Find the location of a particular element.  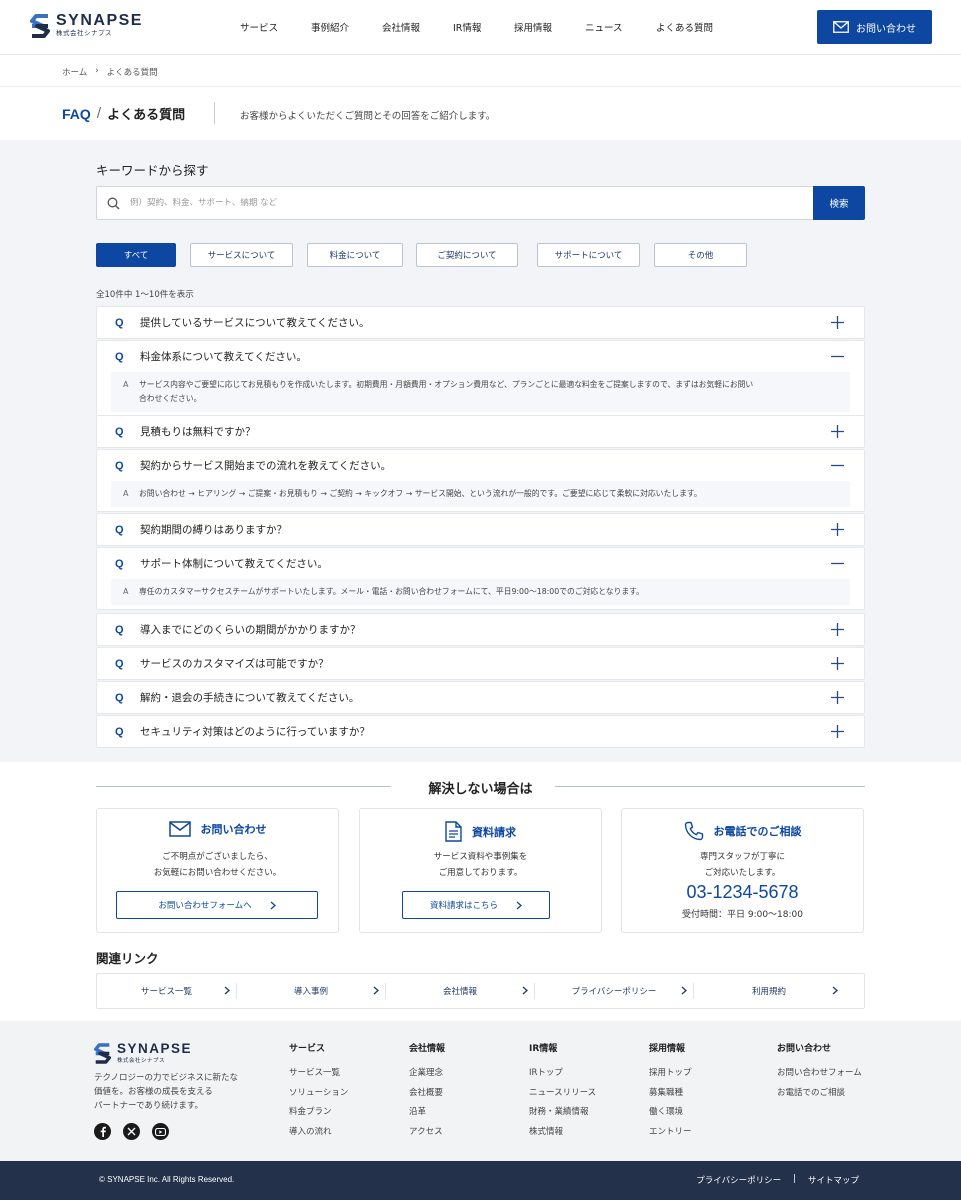

faq-question-row: Q 解約・退会の手続きについて教えてください。 is located at coordinates (480, 697).